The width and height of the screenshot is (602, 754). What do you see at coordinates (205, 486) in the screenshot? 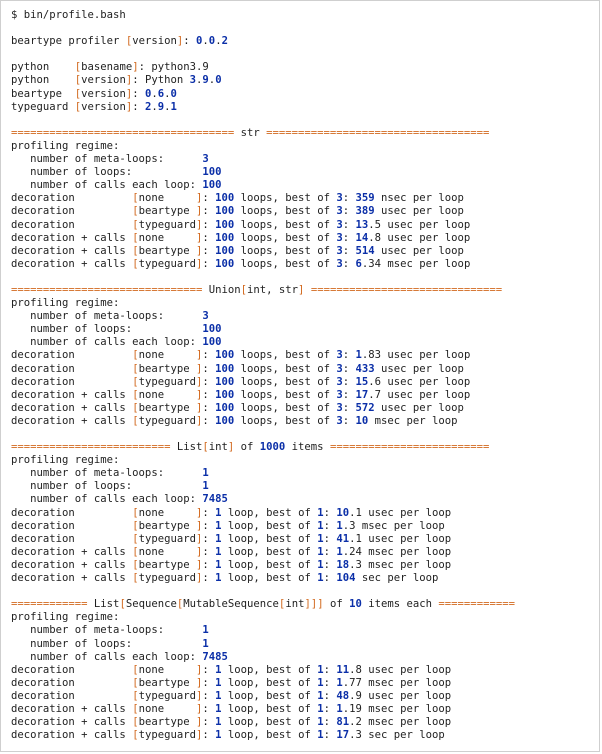
I see `number-segment: 1` at bounding box center [205, 486].